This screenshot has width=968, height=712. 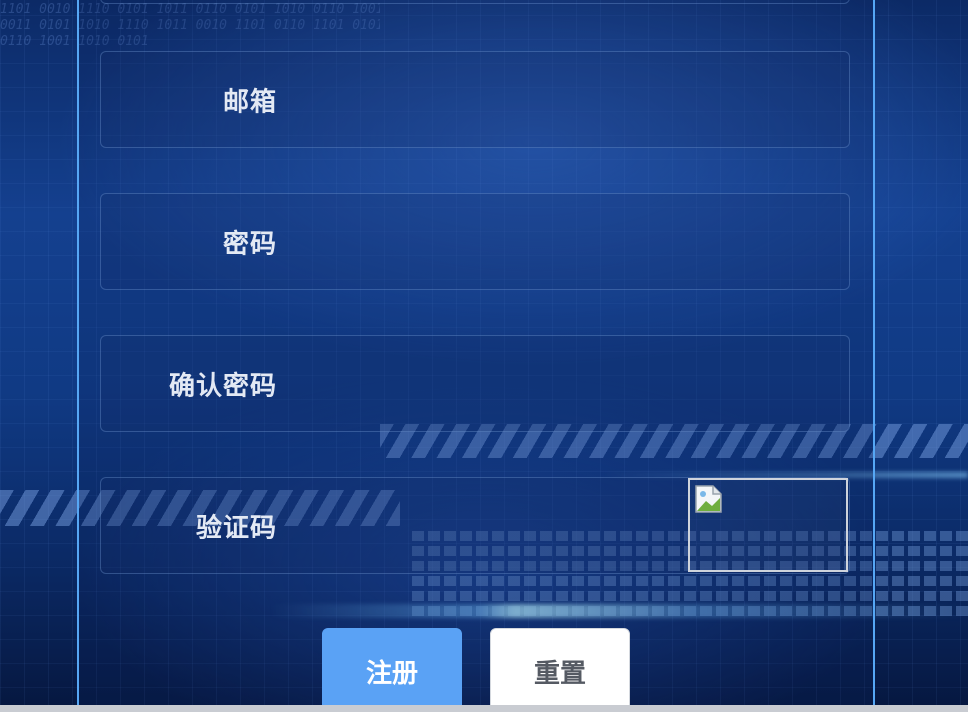 I want to click on confirm-password-input, so click(x=561, y=384).